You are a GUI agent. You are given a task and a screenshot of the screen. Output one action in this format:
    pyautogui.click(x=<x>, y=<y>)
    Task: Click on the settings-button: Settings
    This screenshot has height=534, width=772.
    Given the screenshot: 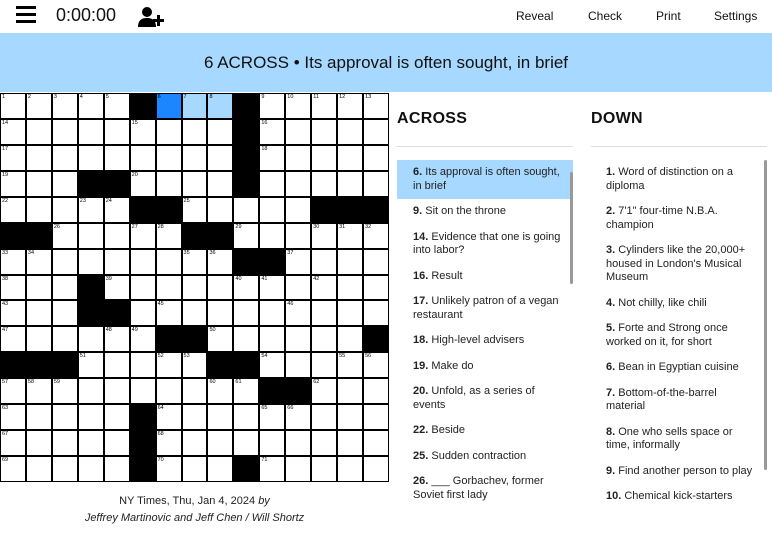 What is the action you would take?
    pyautogui.click(x=735, y=16)
    